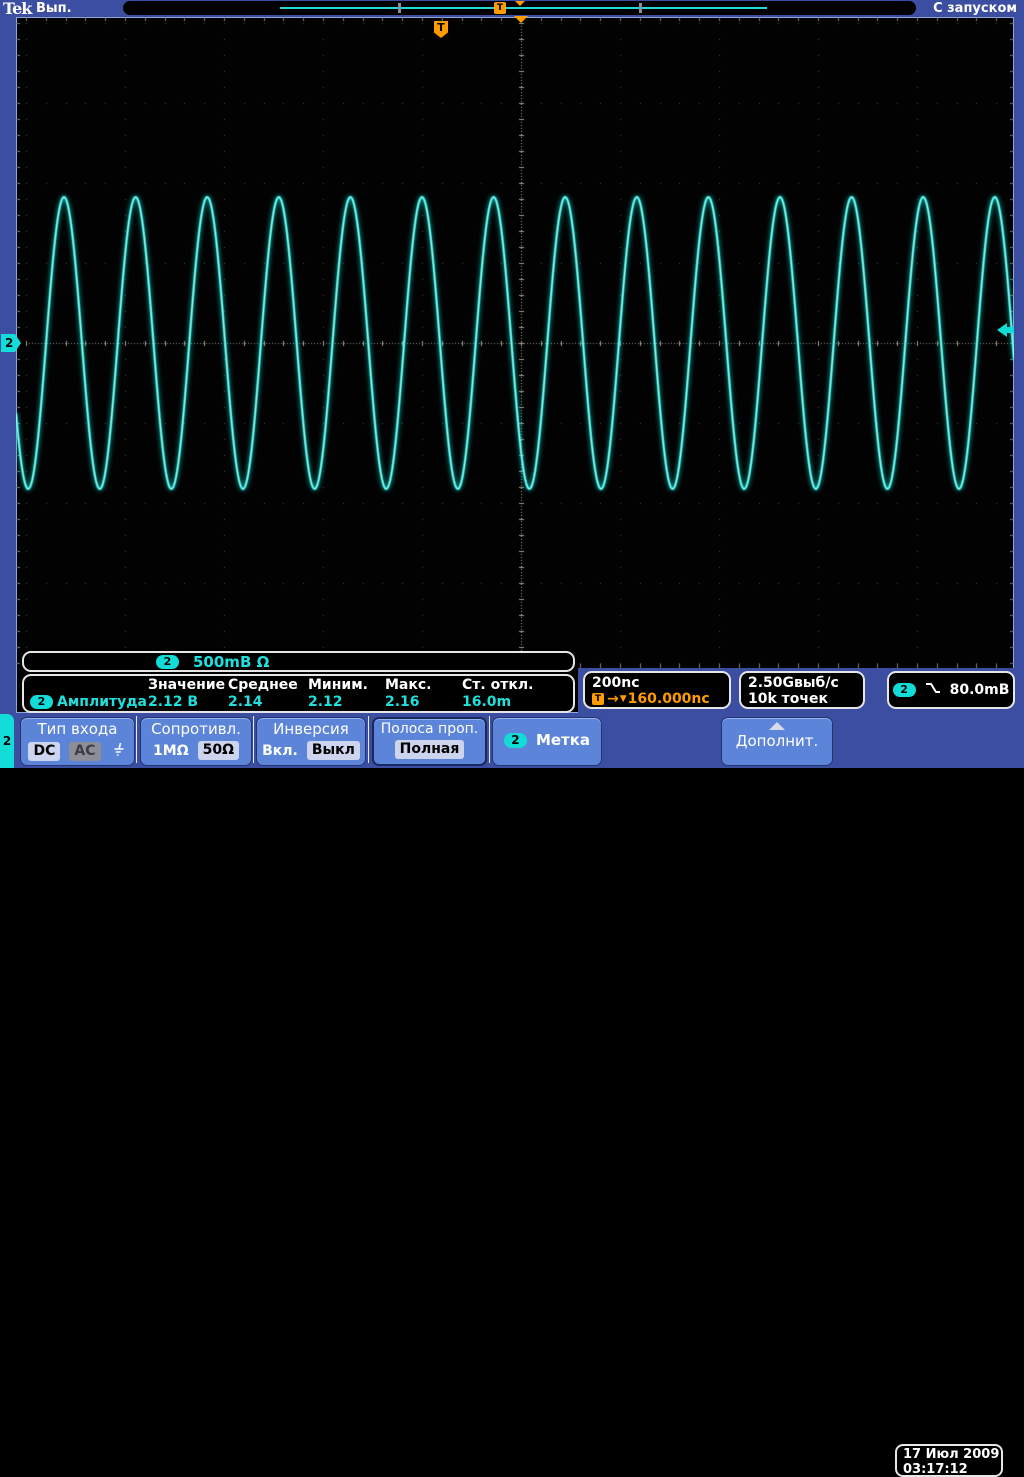  I want to click on channel2-scale-bar: 2 500mB Ω, so click(298, 661).